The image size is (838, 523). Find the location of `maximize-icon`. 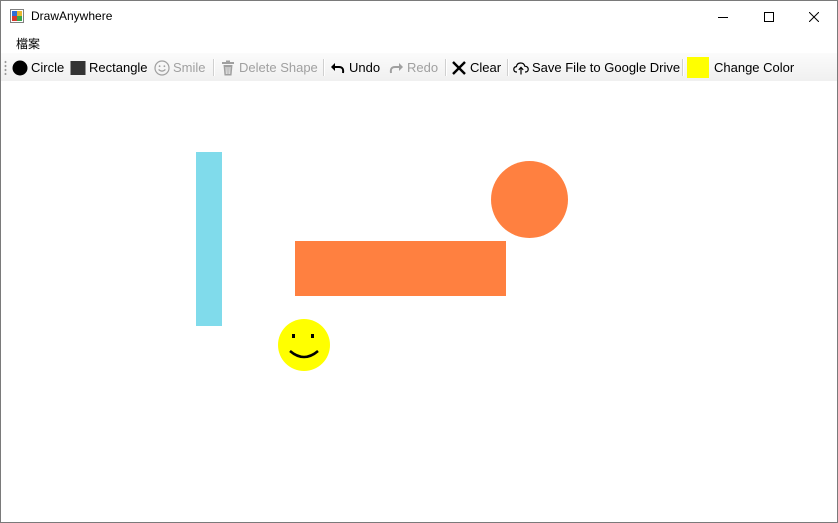

maximize-icon is located at coordinates (769, 16).